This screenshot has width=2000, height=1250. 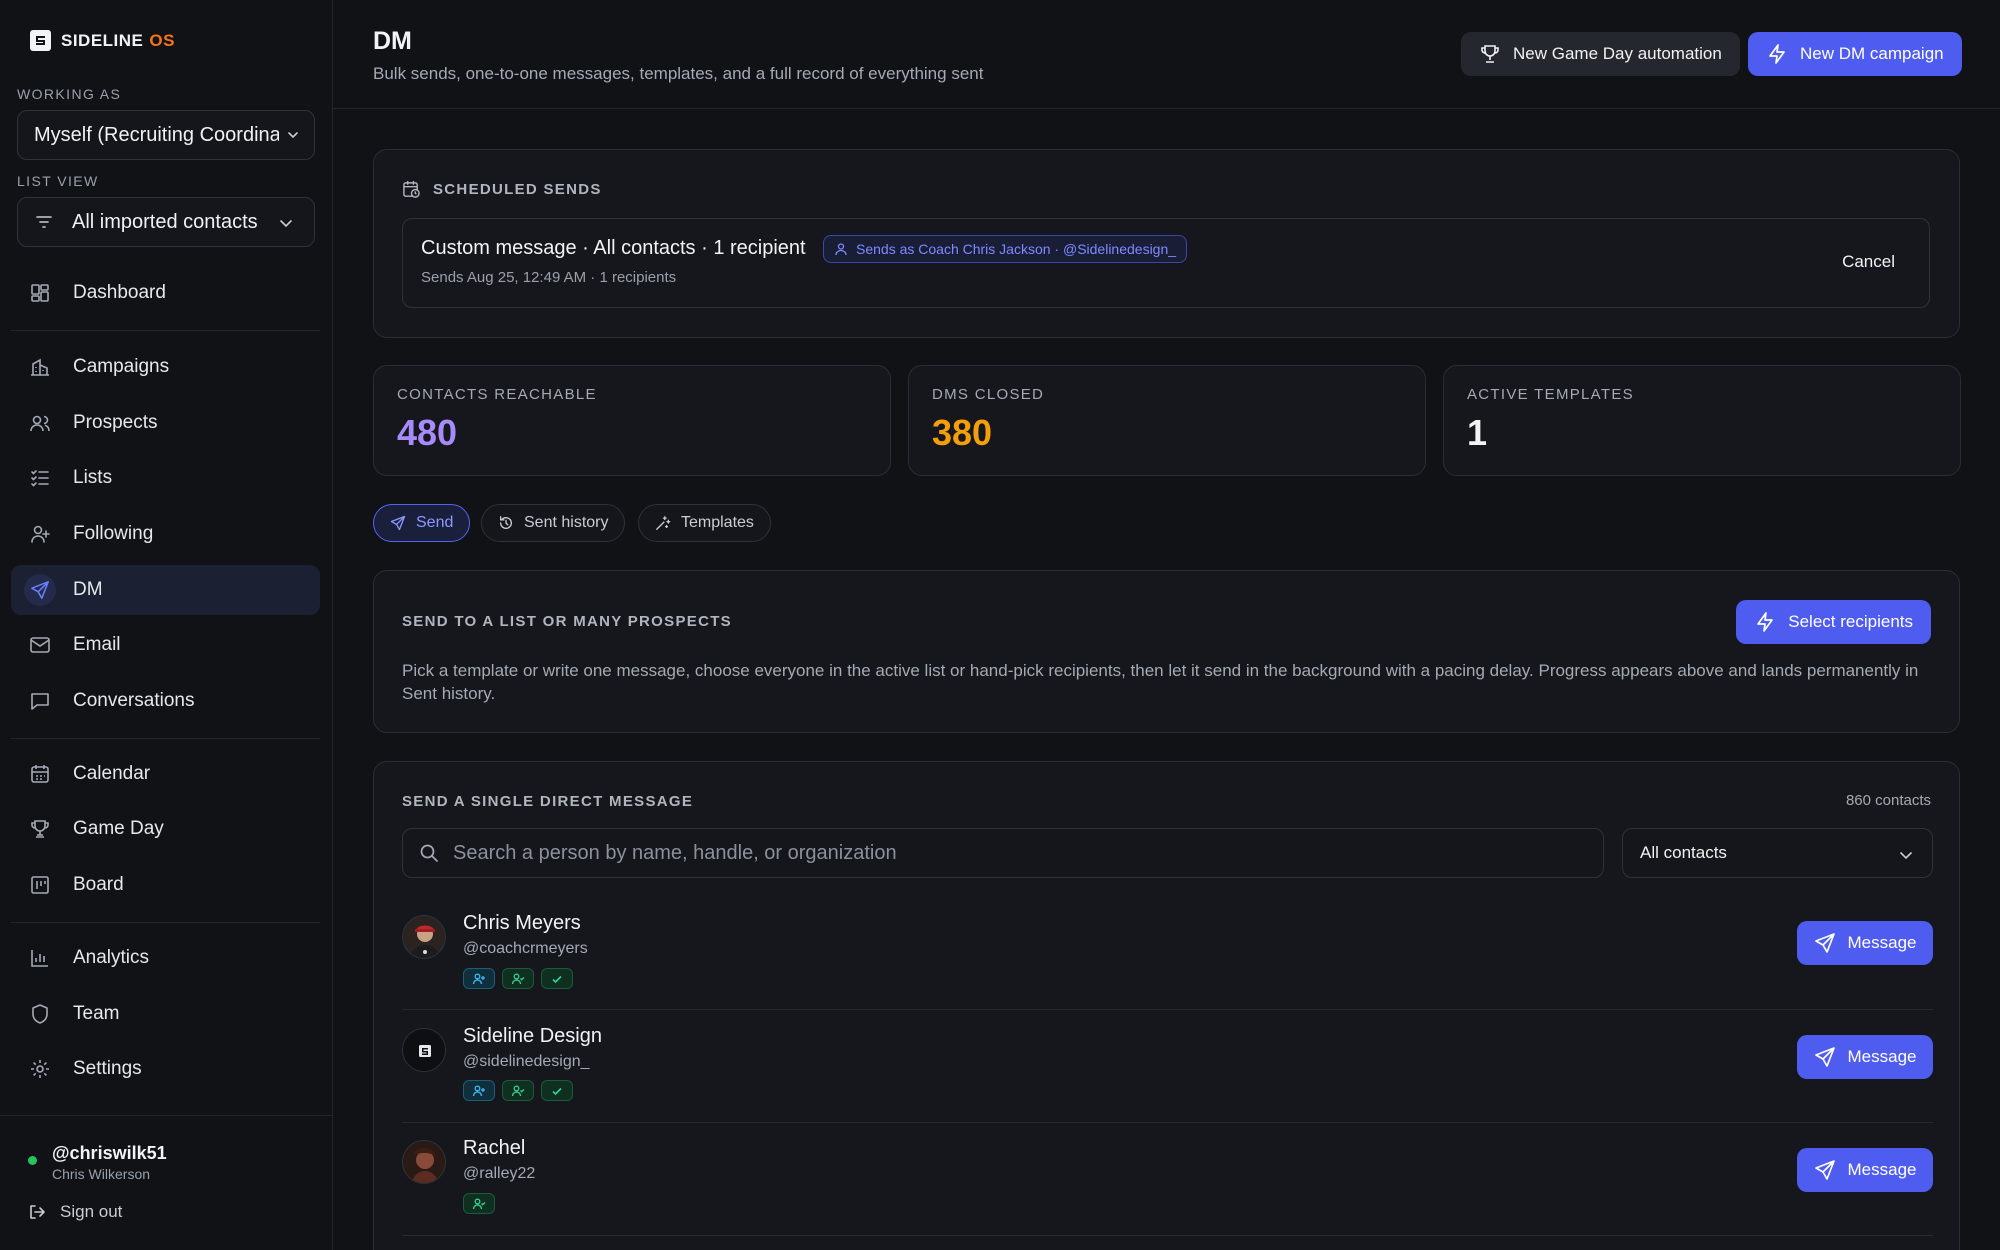 I want to click on user-name: Chris Wilkerson, so click(x=101, y=1174).